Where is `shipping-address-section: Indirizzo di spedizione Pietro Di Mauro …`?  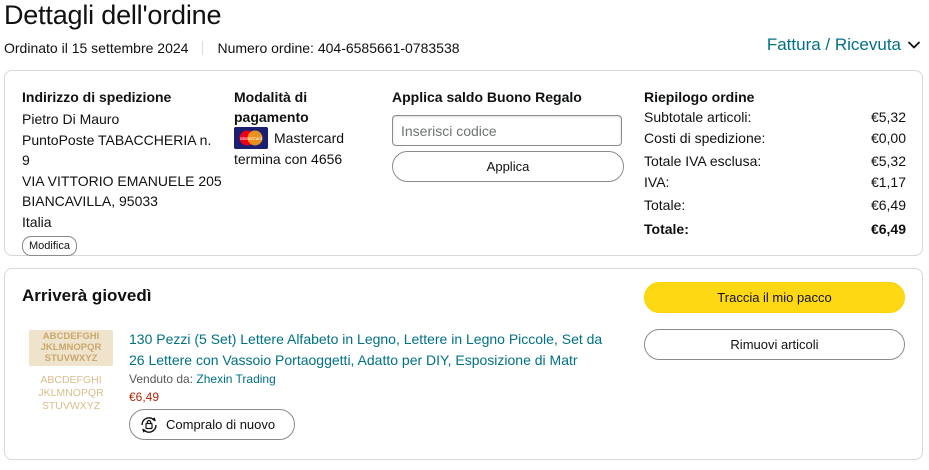
shipping-address-section: Indirizzo di spedizione Pietro Di Mauro … is located at coordinates (122, 171).